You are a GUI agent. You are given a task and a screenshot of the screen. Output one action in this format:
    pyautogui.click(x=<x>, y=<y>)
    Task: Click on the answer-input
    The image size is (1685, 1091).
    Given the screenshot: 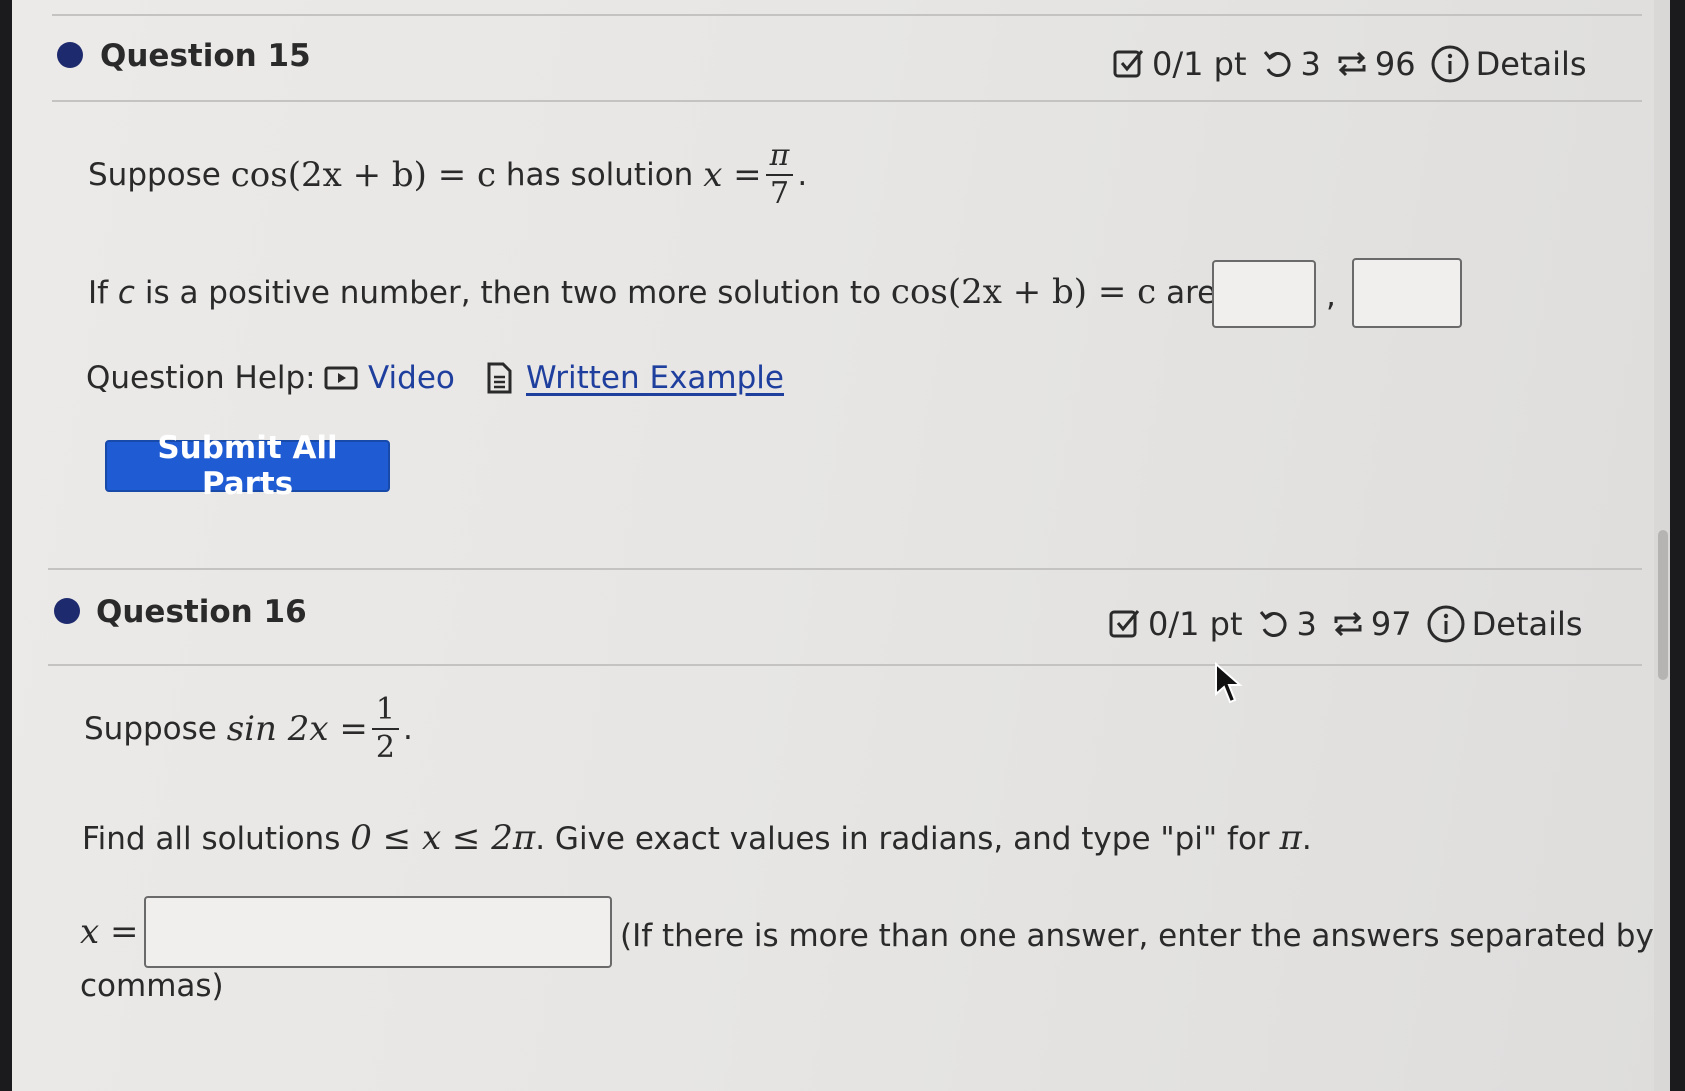 What is the action you would take?
    pyautogui.click(x=378, y=932)
    